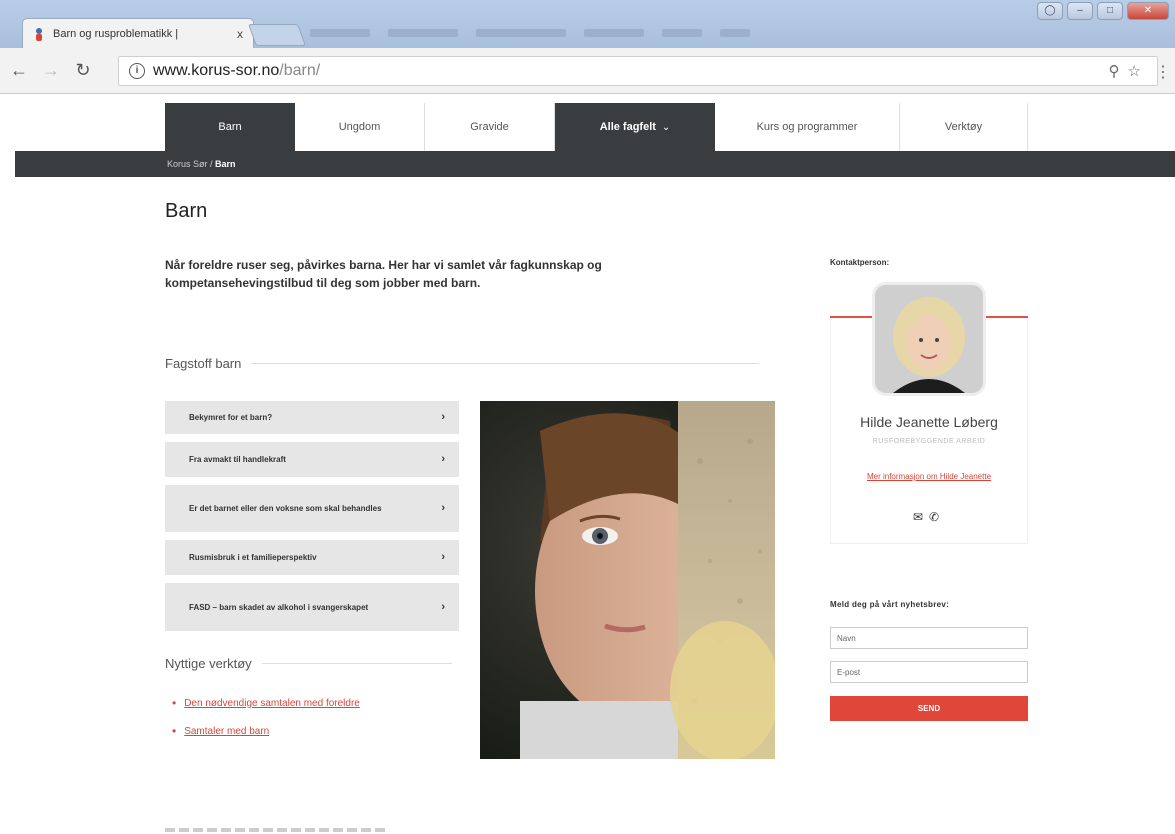 This screenshot has width=1175, height=834. I want to click on window-controls: ◯ – □ ✕, so click(1103, 11).